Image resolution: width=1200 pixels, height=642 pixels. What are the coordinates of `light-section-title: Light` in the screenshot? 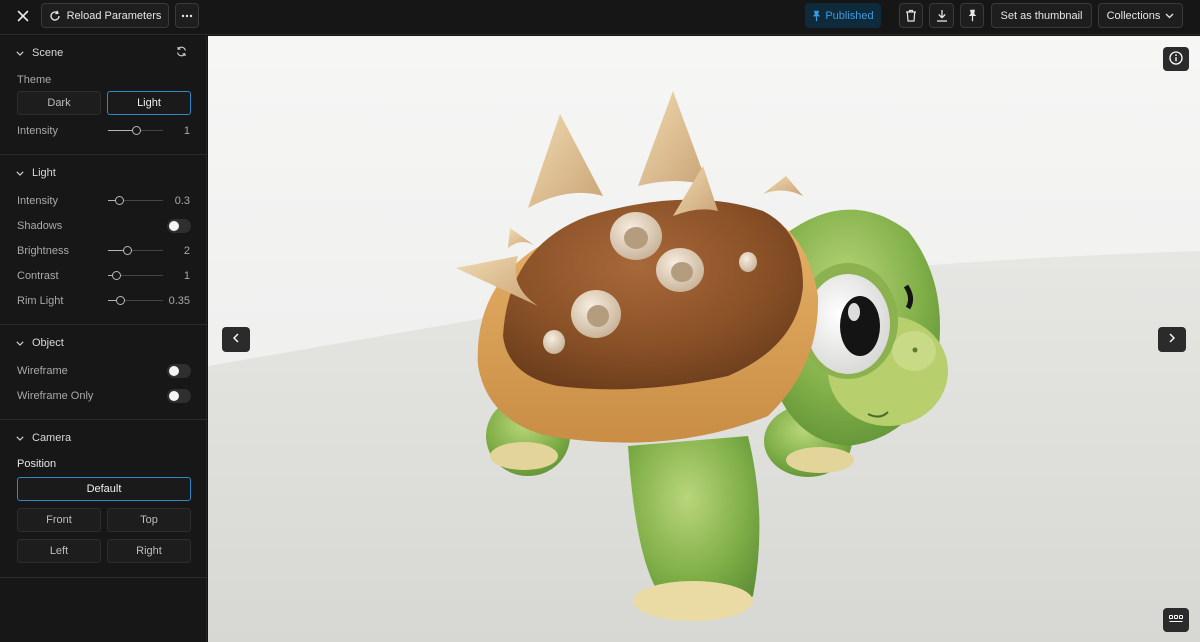 It's located at (44, 173).